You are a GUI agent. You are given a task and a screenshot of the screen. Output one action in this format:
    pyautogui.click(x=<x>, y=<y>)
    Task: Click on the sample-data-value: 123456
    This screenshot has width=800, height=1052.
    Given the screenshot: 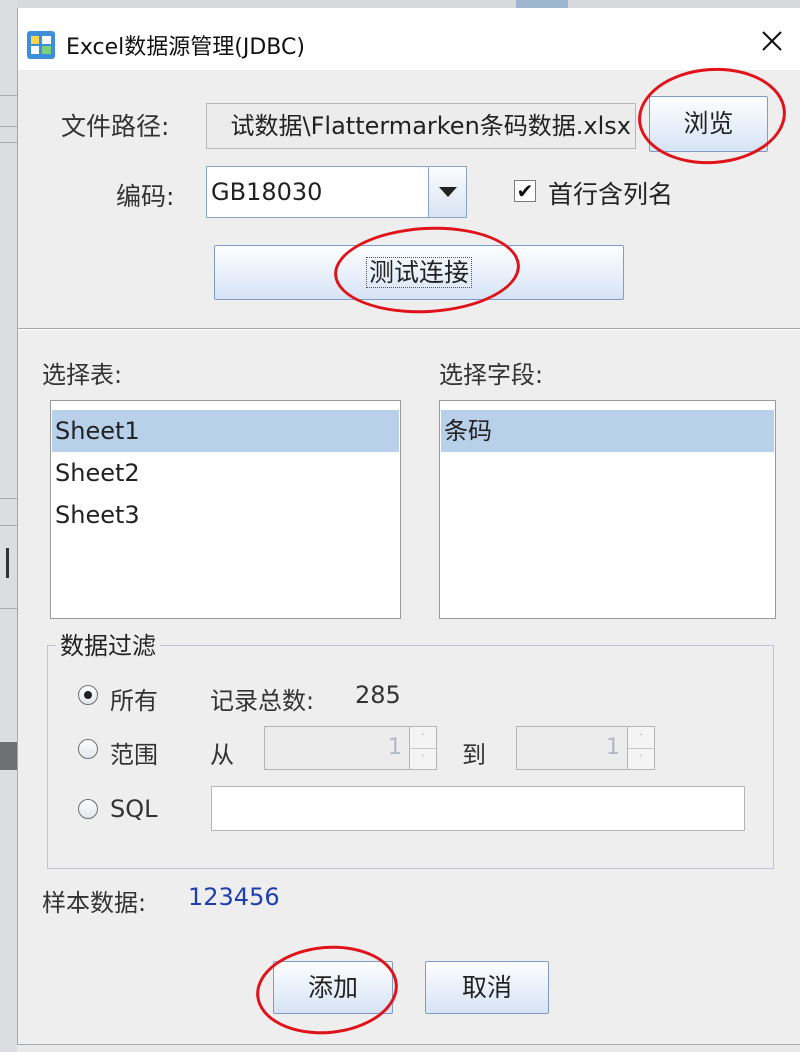 What is the action you would take?
    pyautogui.click(x=234, y=897)
    